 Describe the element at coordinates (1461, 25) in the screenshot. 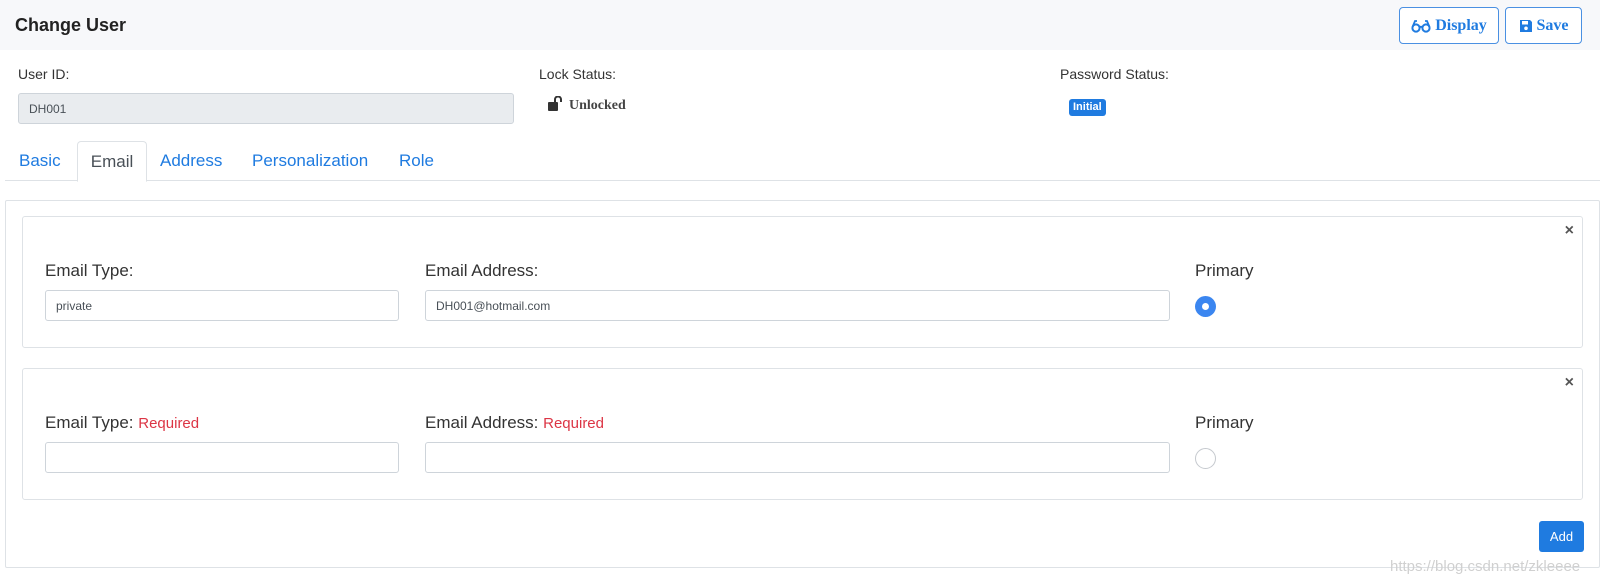

I see `display-label: Display` at that location.